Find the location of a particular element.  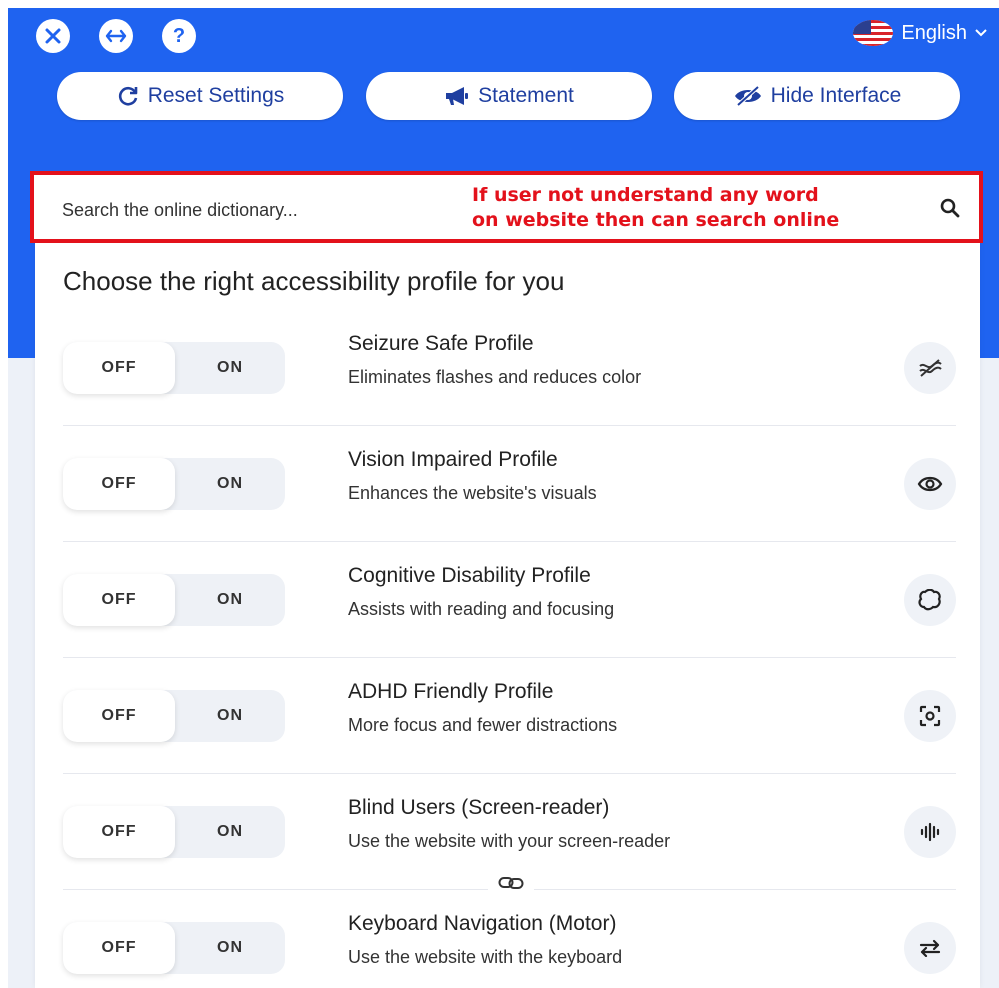

question-icon: ? is located at coordinates (179, 35).